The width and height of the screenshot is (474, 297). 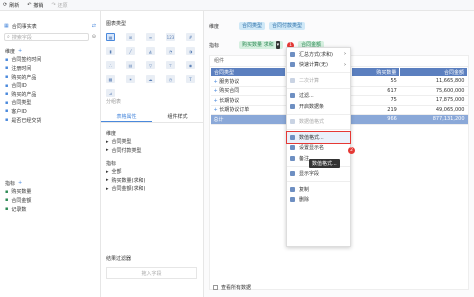 I want to click on dimension-field: ▪ 合同类型, so click(x=50, y=103).